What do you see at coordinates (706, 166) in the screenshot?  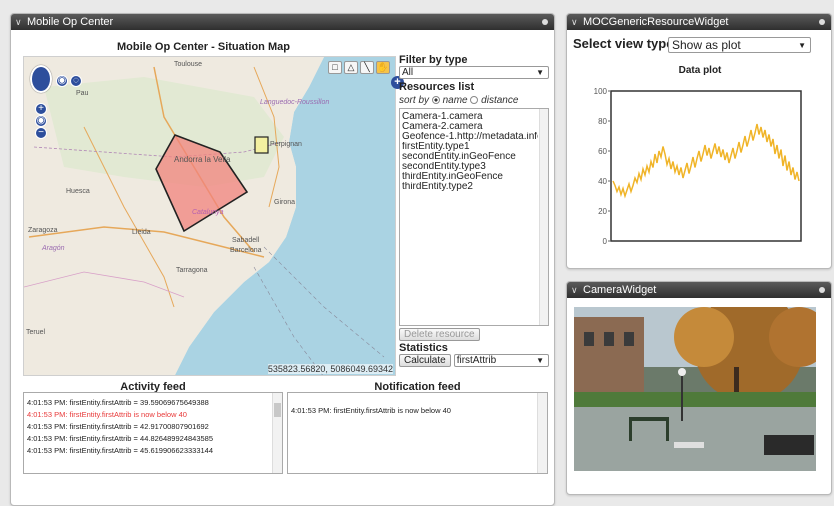 I see `plot-frame` at bounding box center [706, 166].